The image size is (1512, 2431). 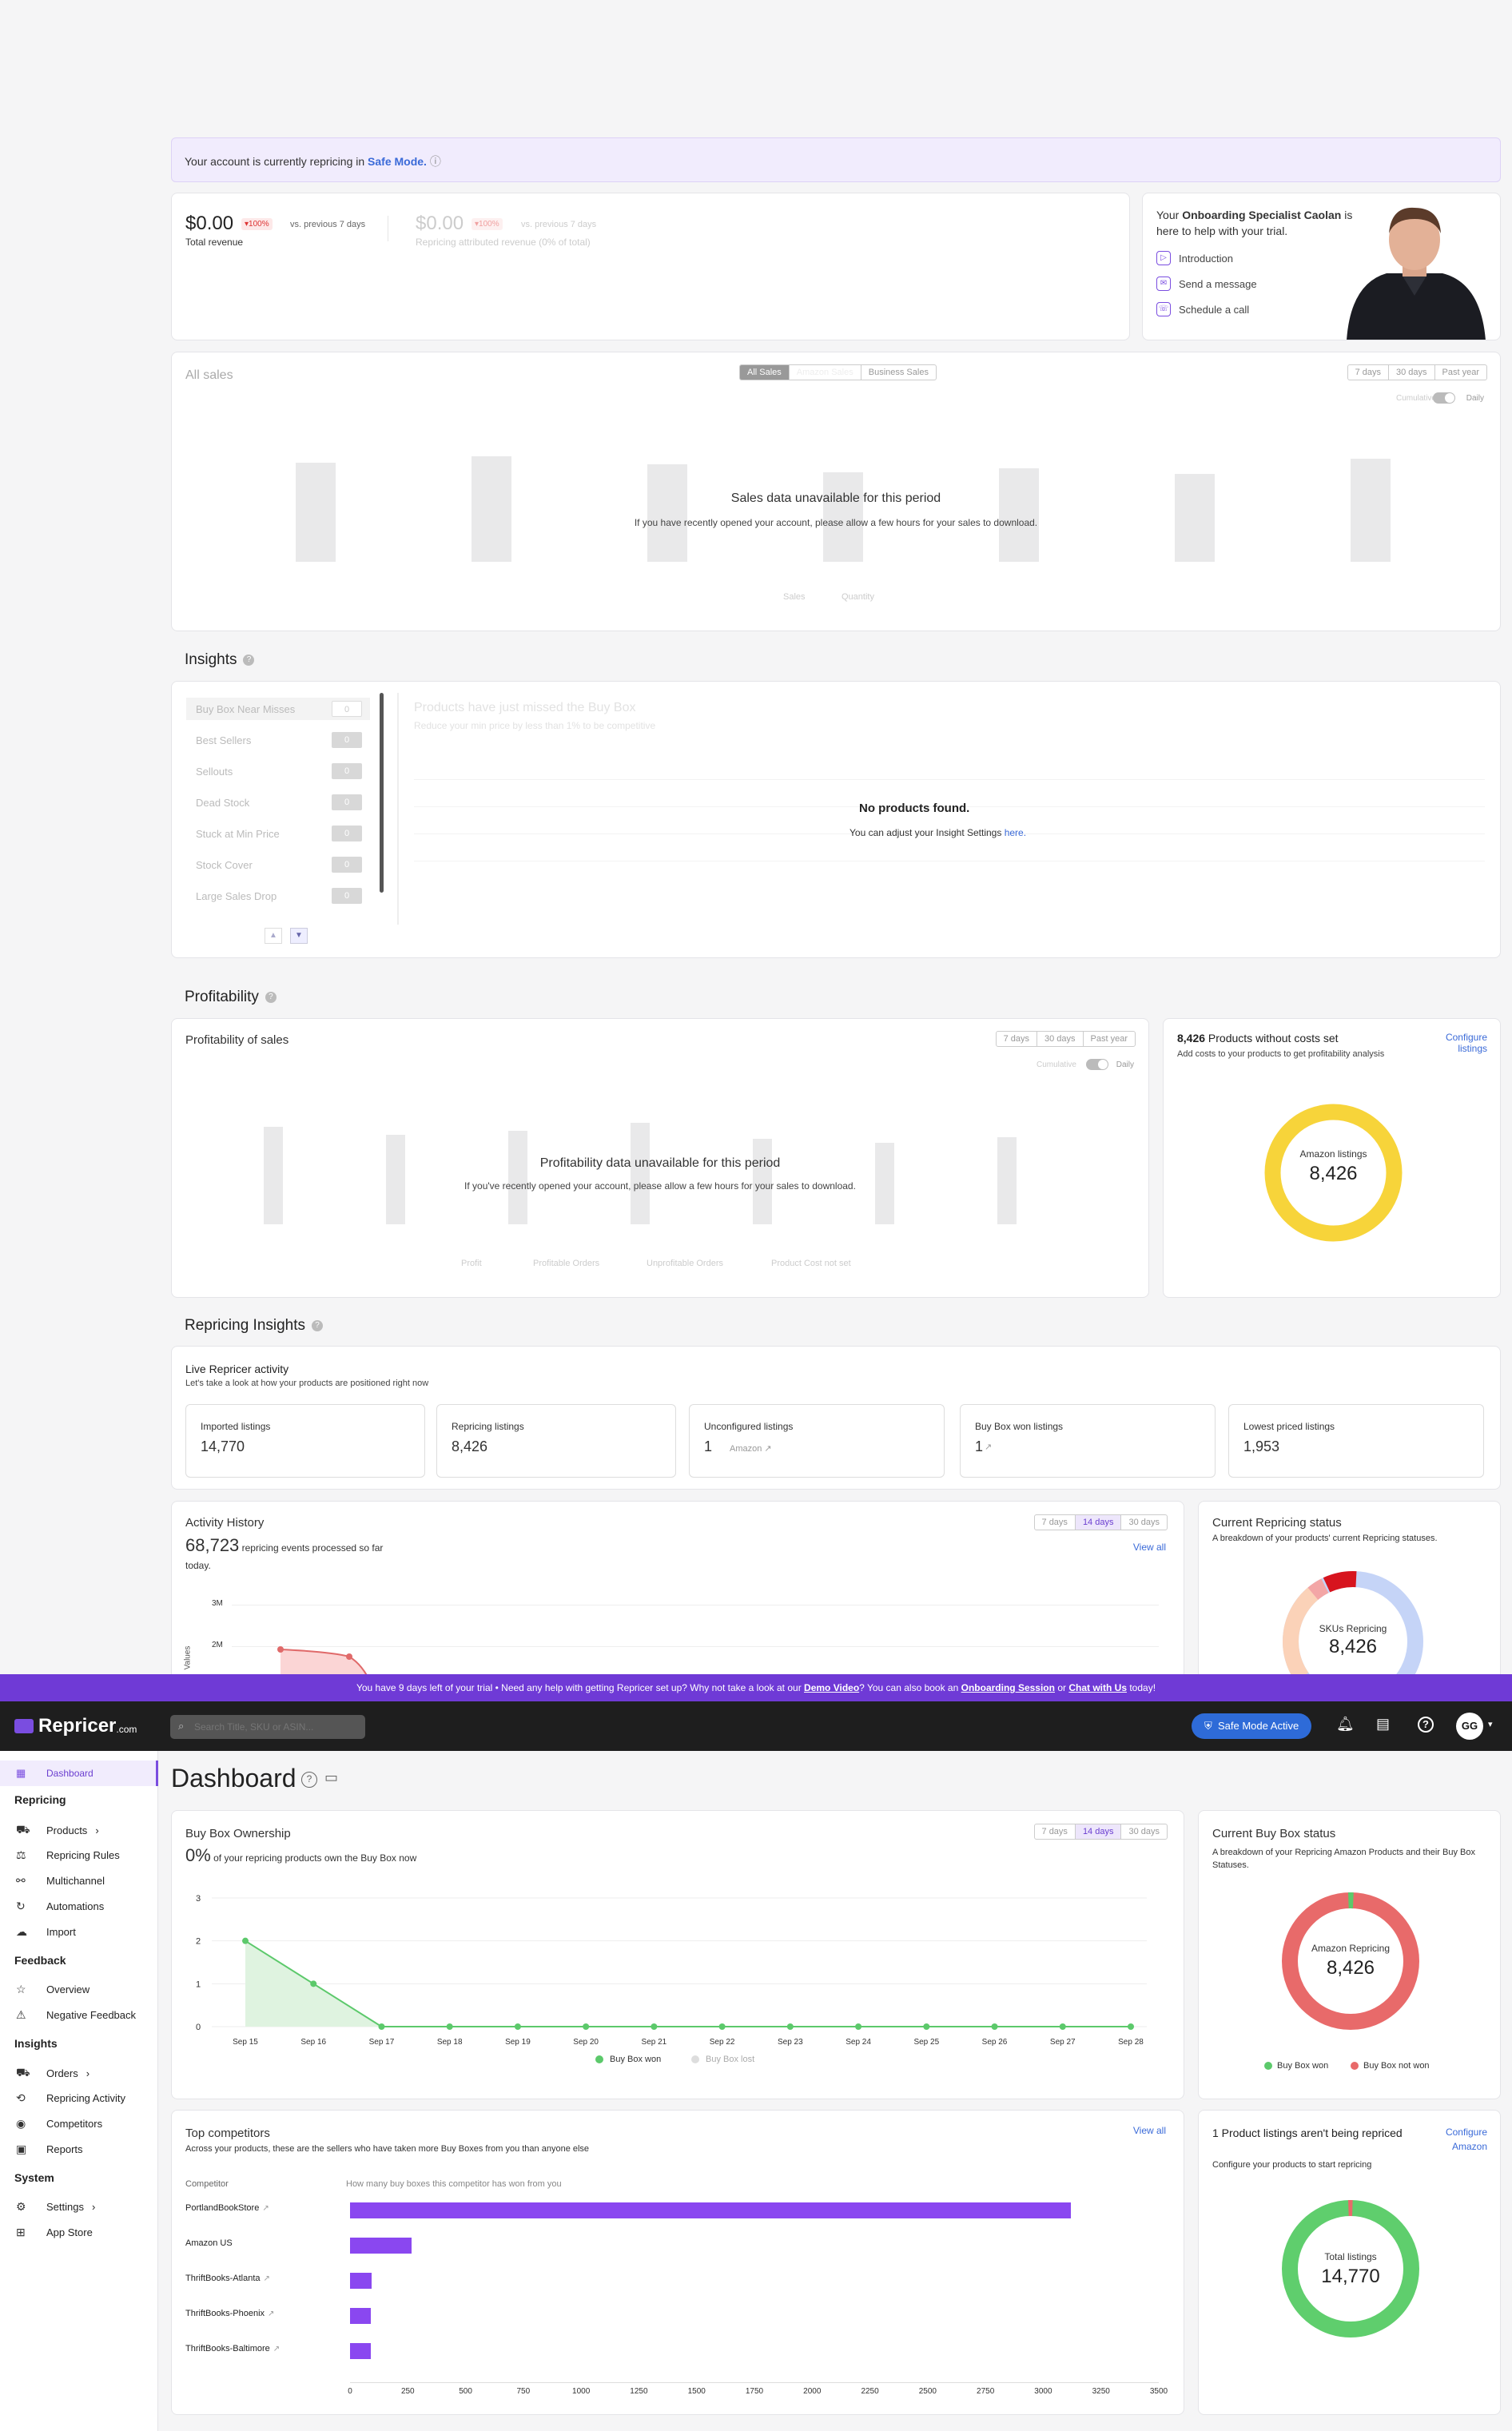 I want to click on chevron-down-icon: ▾, so click(x=1490, y=1724).